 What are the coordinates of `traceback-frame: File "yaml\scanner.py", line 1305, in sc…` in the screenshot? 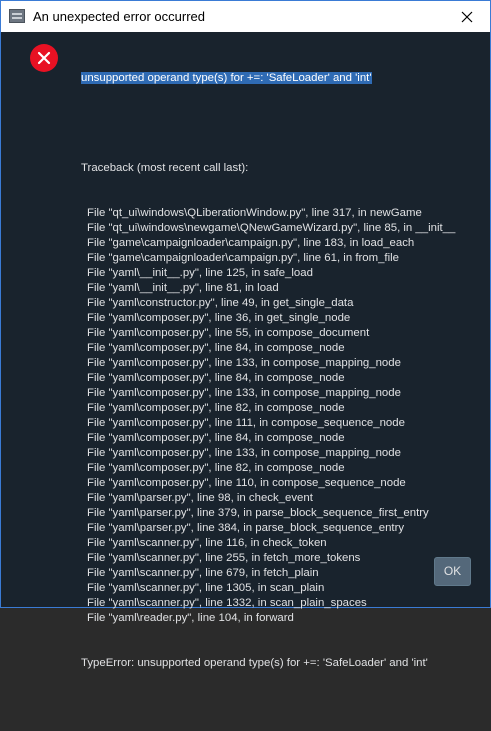 It's located at (206, 588).